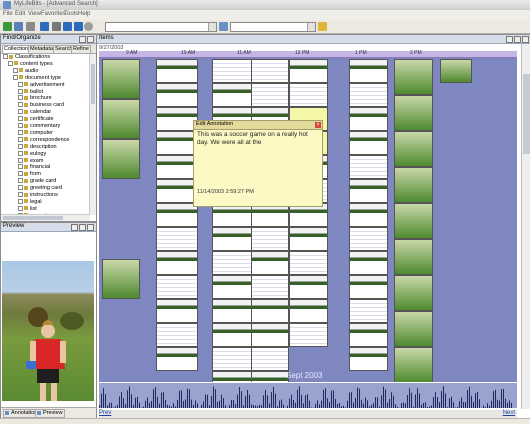 This screenshot has width=530, height=424. I want to click on tree-item: audio, so click(25, 71).